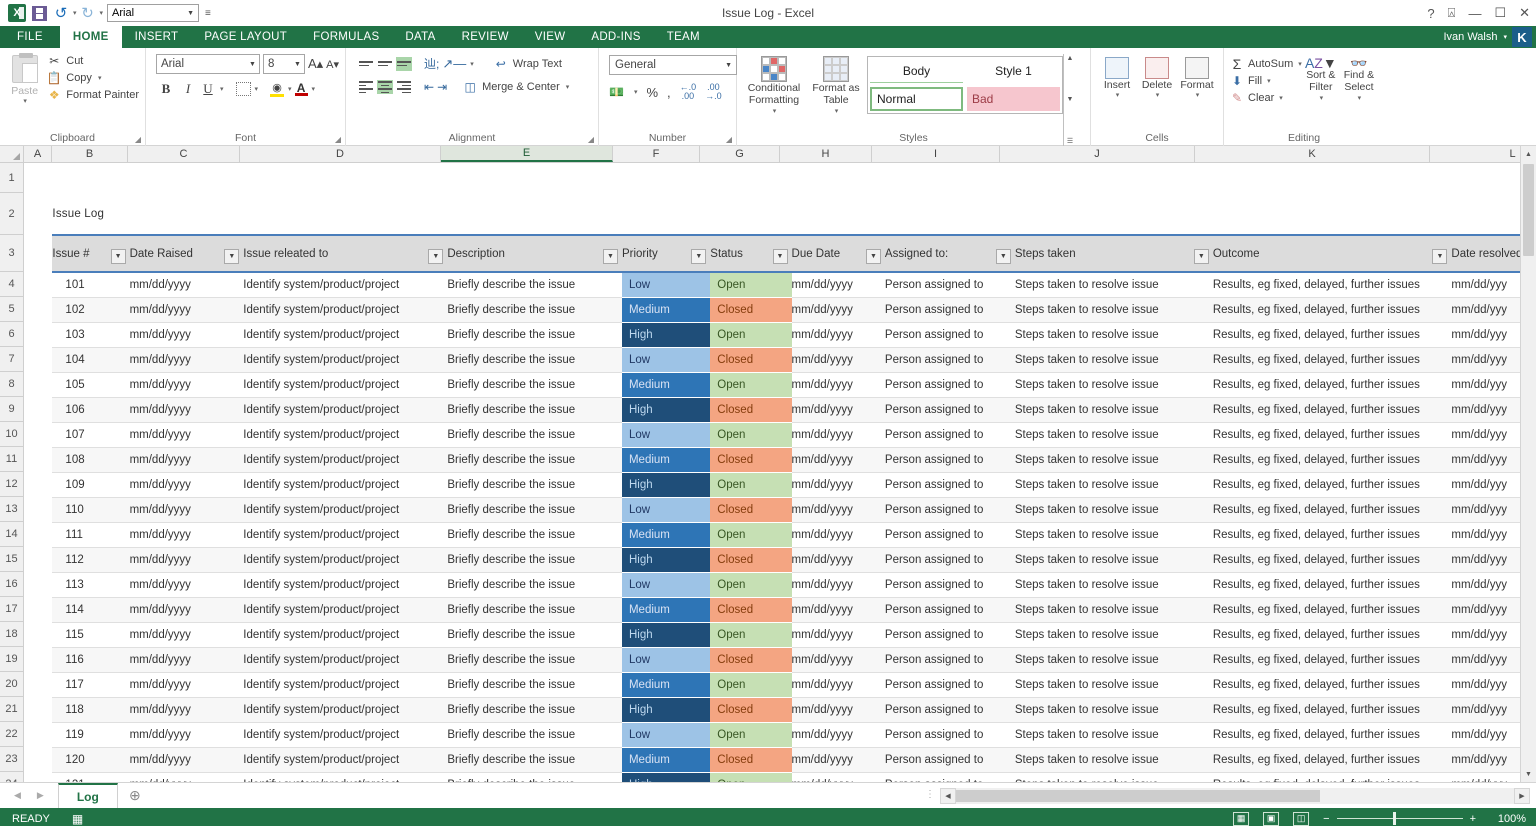 The image size is (1536, 826). What do you see at coordinates (87, 795) in the screenshot?
I see `sheet-tab-log: Log` at bounding box center [87, 795].